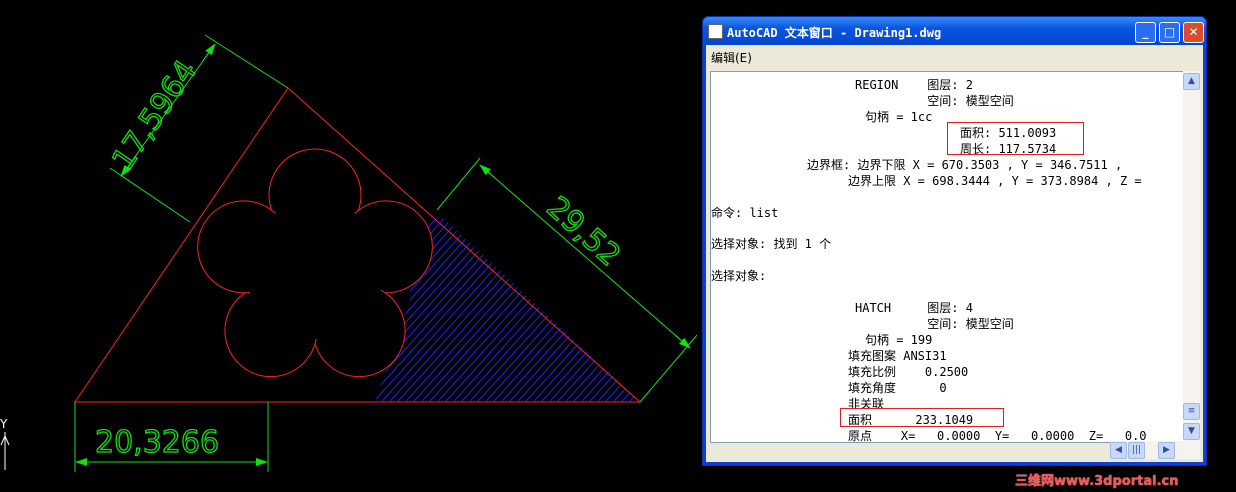  What do you see at coordinates (315, 270) in the screenshot?
I see `flower-center` at bounding box center [315, 270].